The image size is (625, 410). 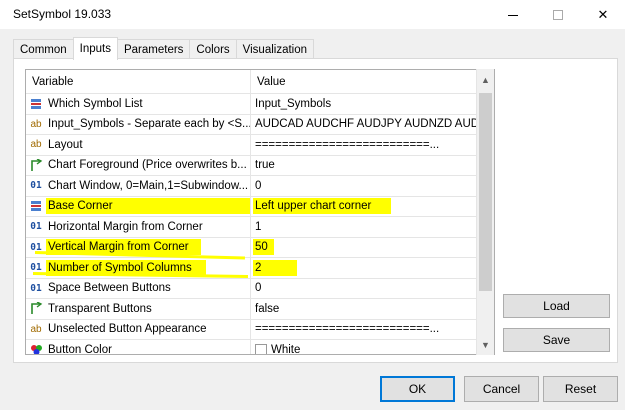 What do you see at coordinates (265, 165) in the screenshot?
I see `value-text: true` at bounding box center [265, 165].